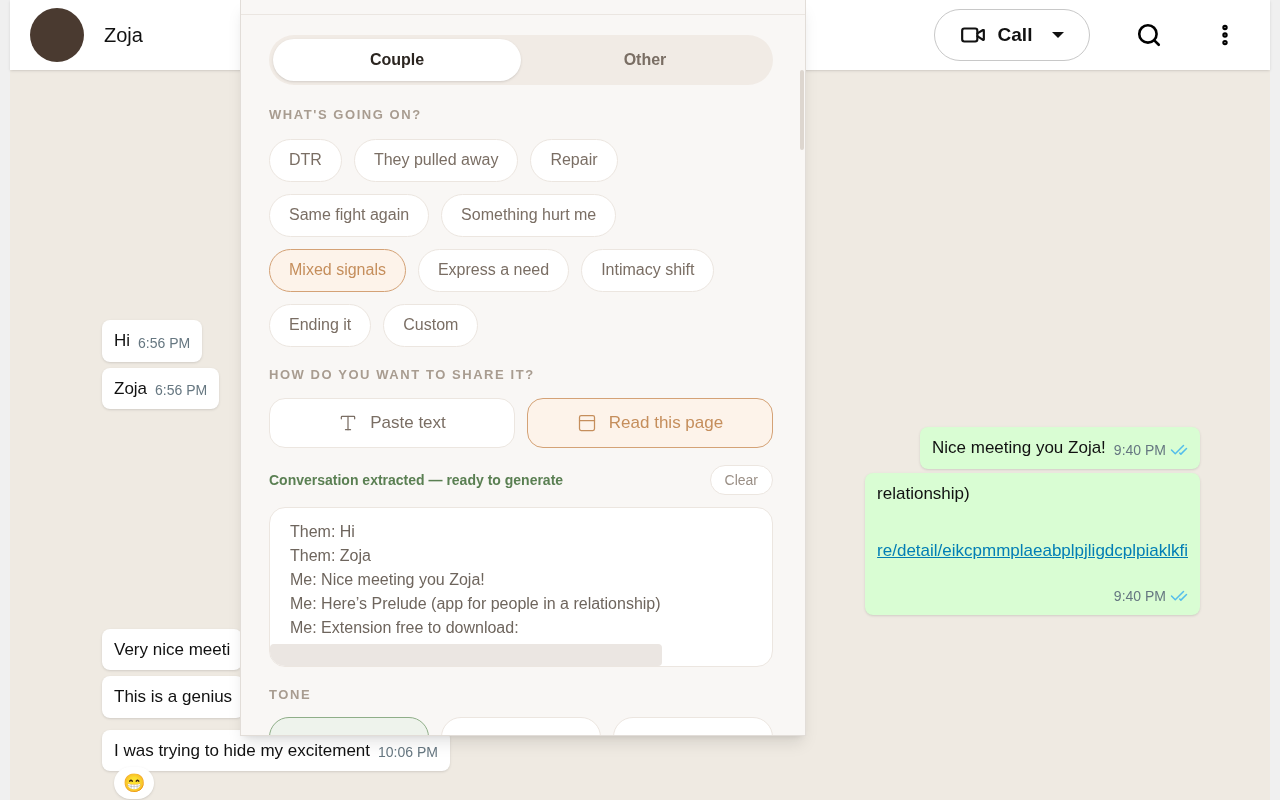 The height and width of the screenshot is (800, 1280). I want to click on message-text: I was trying to hide my excitement, so click(242, 750).